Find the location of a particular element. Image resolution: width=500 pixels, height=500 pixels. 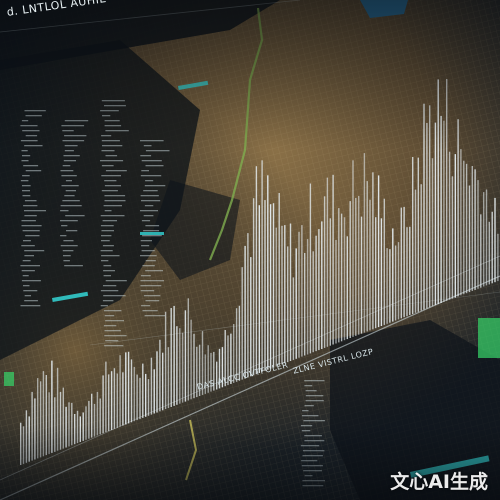

watermark: 文心AI生成 is located at coordinates (439, 482).